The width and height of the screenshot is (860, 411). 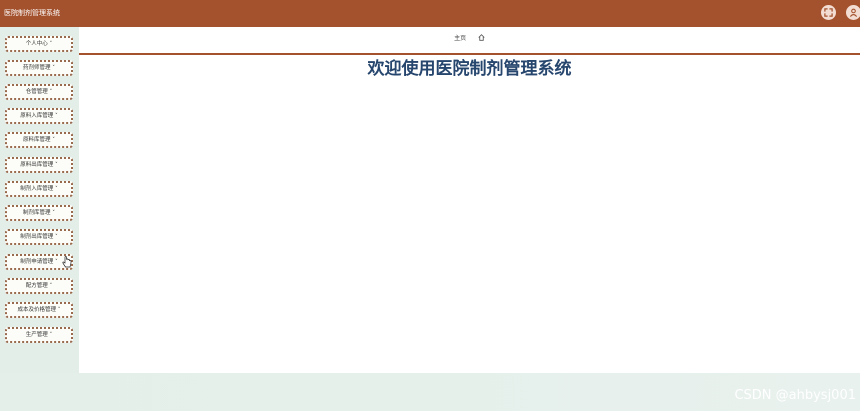 I want to click on breadcrumb-home-link: 主页, so click(x=460, y=38).